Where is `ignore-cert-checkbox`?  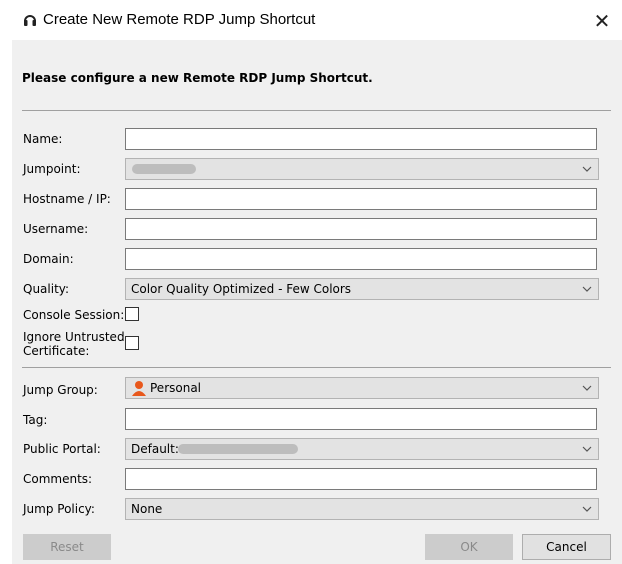 ignore-cert-checkbox is located at coordinates (132, 343).